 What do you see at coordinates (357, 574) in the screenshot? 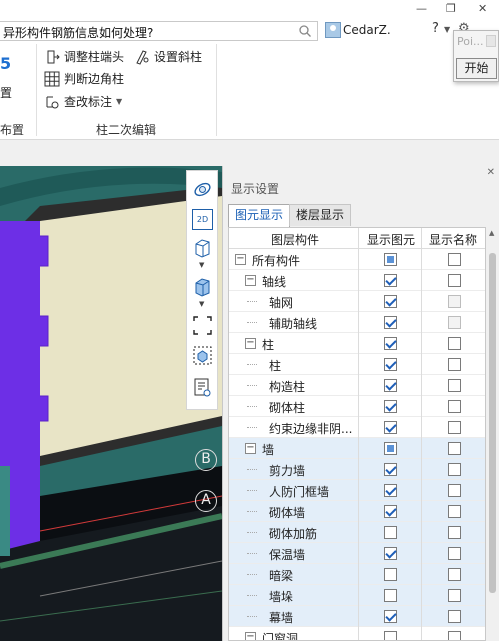
I see `table-row: 暗梁` at bounding box center [357, 574].